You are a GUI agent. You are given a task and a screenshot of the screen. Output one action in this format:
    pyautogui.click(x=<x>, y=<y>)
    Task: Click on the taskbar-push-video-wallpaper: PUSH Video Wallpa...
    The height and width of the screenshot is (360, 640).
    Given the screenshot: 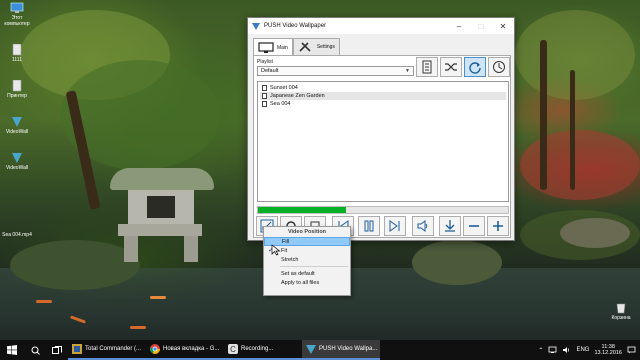 What is the action you would take?
    pyautogui.click(x=341, y=350)
    